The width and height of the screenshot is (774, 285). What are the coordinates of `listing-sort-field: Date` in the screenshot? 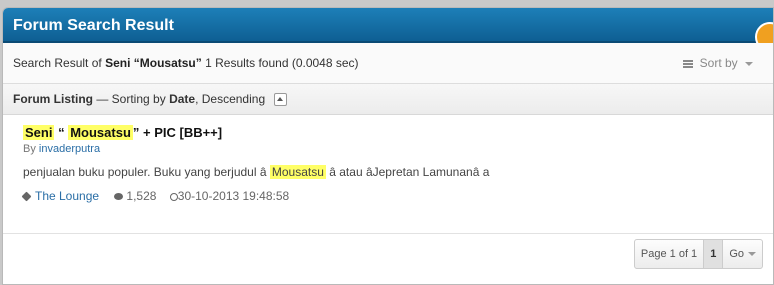 It's located at (182, 99).